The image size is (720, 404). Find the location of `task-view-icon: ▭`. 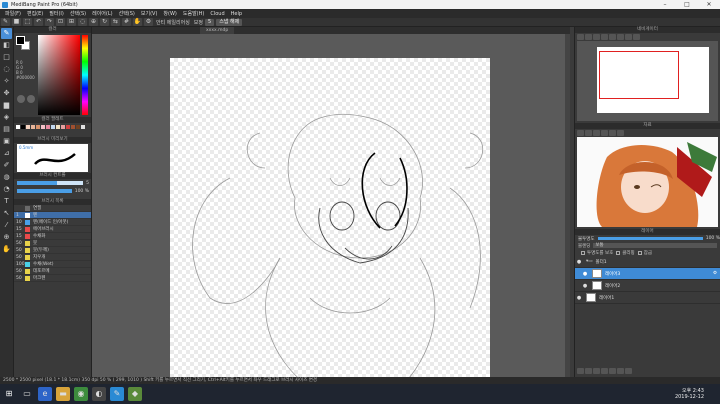

task-view-icon: ▭ is located at coordinates (27, 394).